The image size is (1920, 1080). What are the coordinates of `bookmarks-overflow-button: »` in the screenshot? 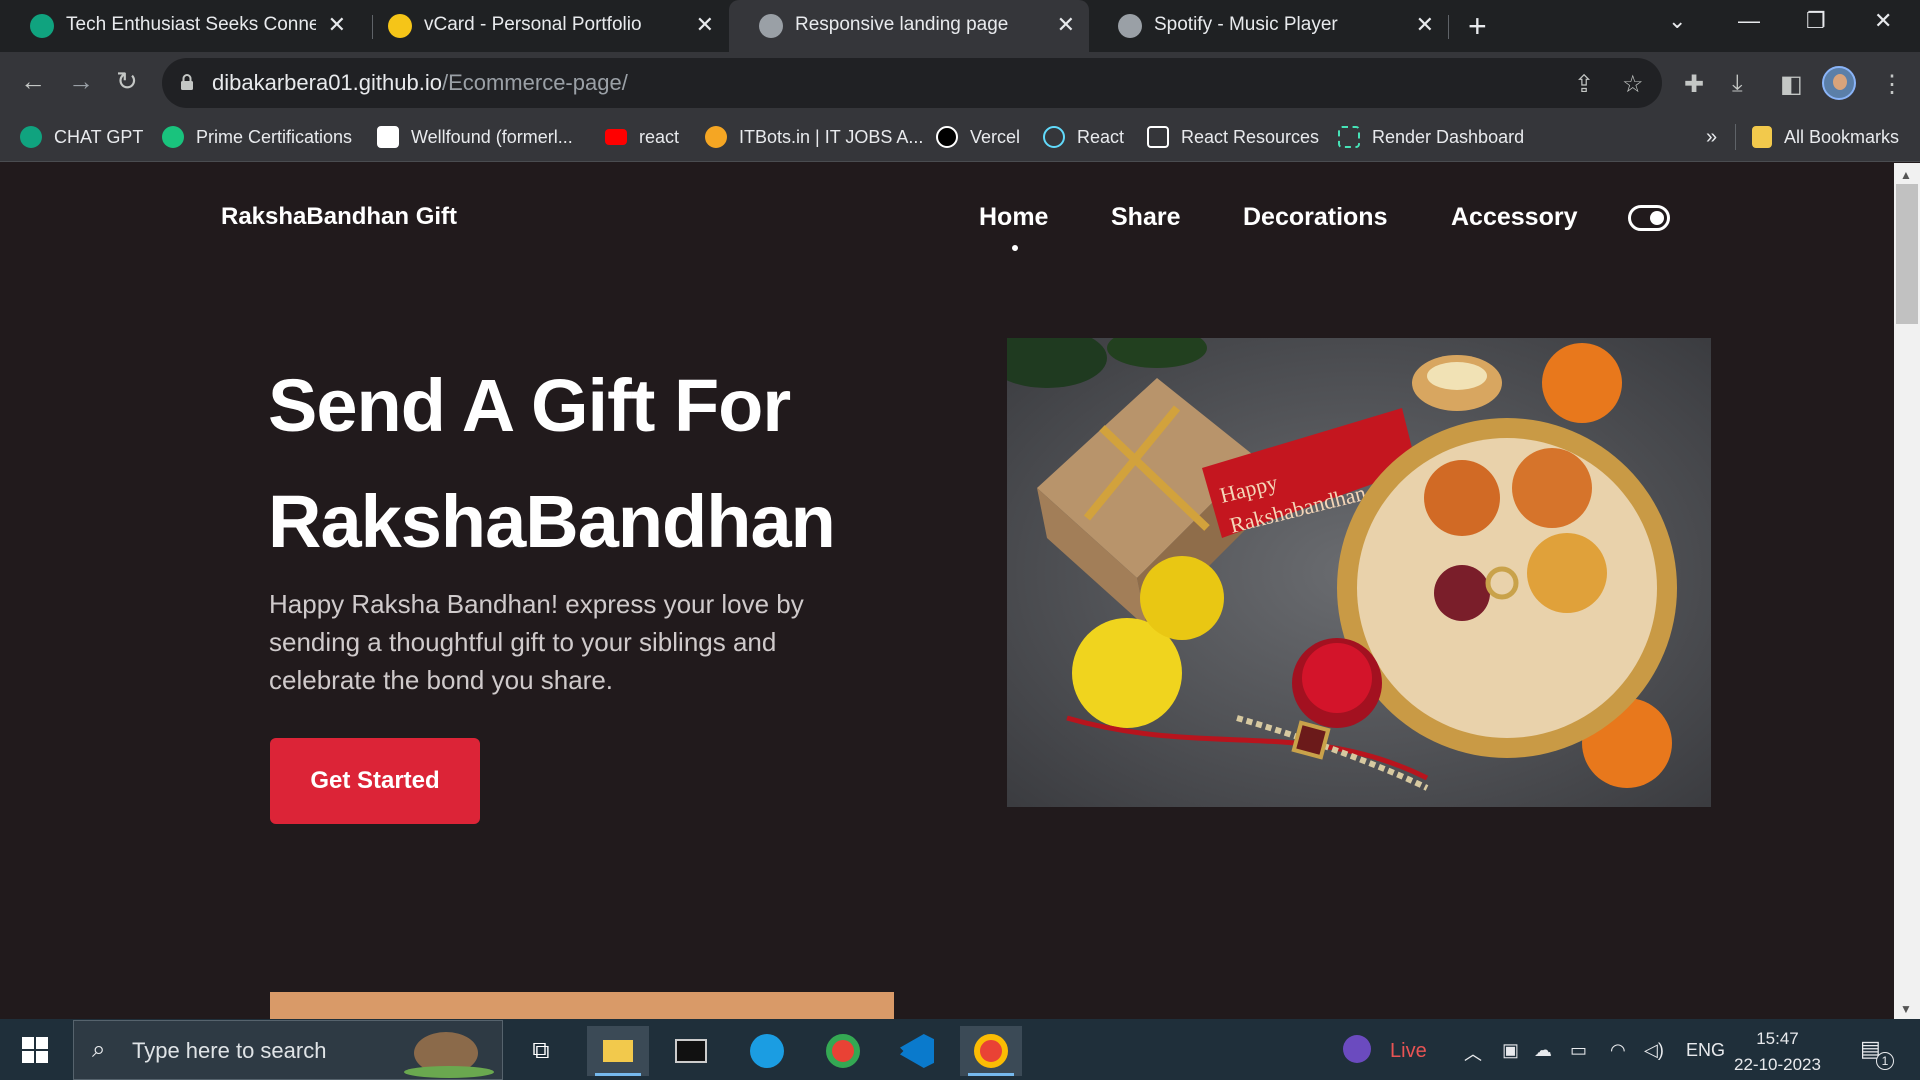 It's located at (1711, 137).